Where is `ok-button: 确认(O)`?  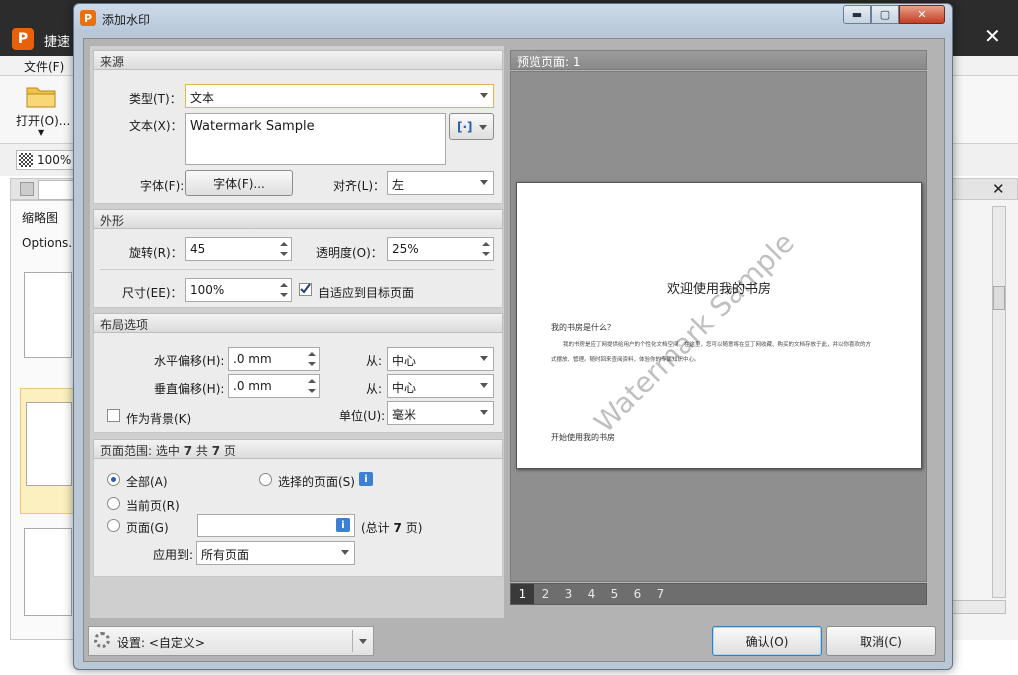 ok-button: 确认(O) is located at coordinates (767, 641).